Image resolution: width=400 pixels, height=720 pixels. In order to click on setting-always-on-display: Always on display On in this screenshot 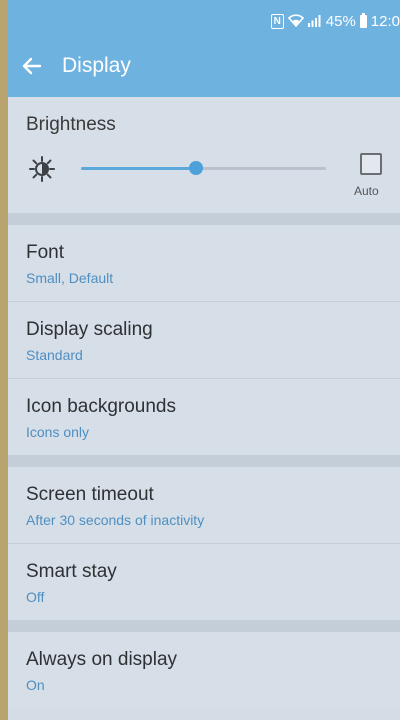, I will do `click(204, 670)`.